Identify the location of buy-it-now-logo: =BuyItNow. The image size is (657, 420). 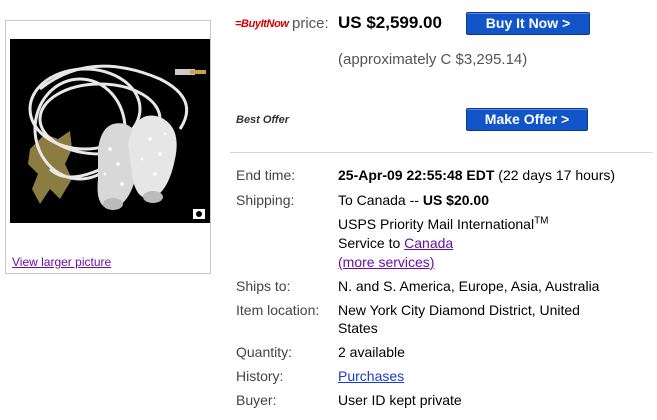
(262, 24).